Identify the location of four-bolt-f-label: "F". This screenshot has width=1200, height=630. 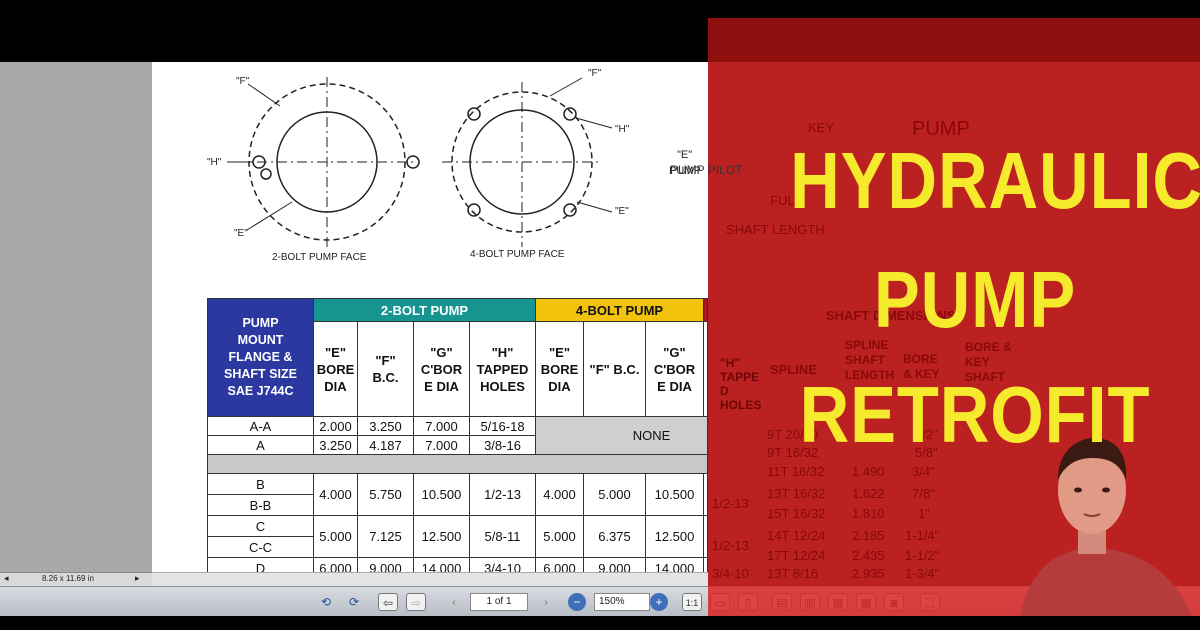
(595, 73).